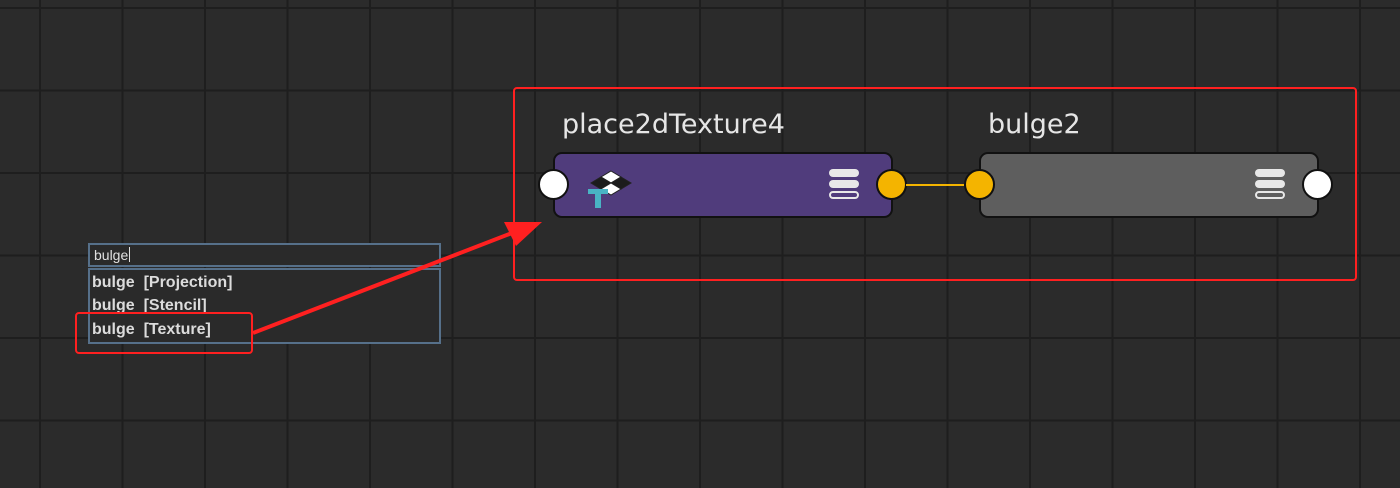 Image resolution: width=1400 pixels, height=488 pixels. I want to click on annotation-arrow, so click(382, 283).